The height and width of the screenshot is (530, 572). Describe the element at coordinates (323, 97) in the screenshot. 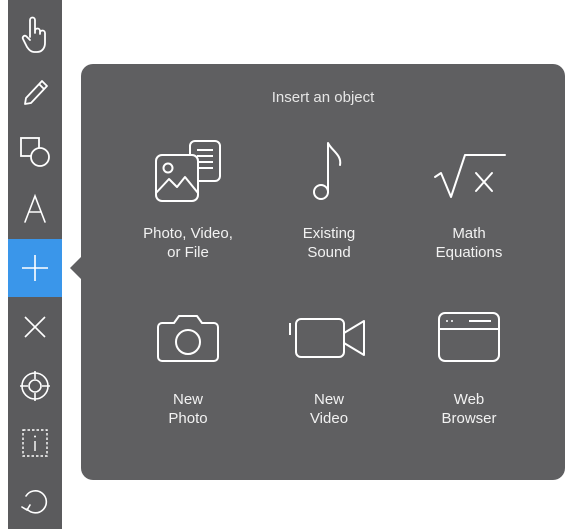

I see `popover-title: Insert an object` at that location.